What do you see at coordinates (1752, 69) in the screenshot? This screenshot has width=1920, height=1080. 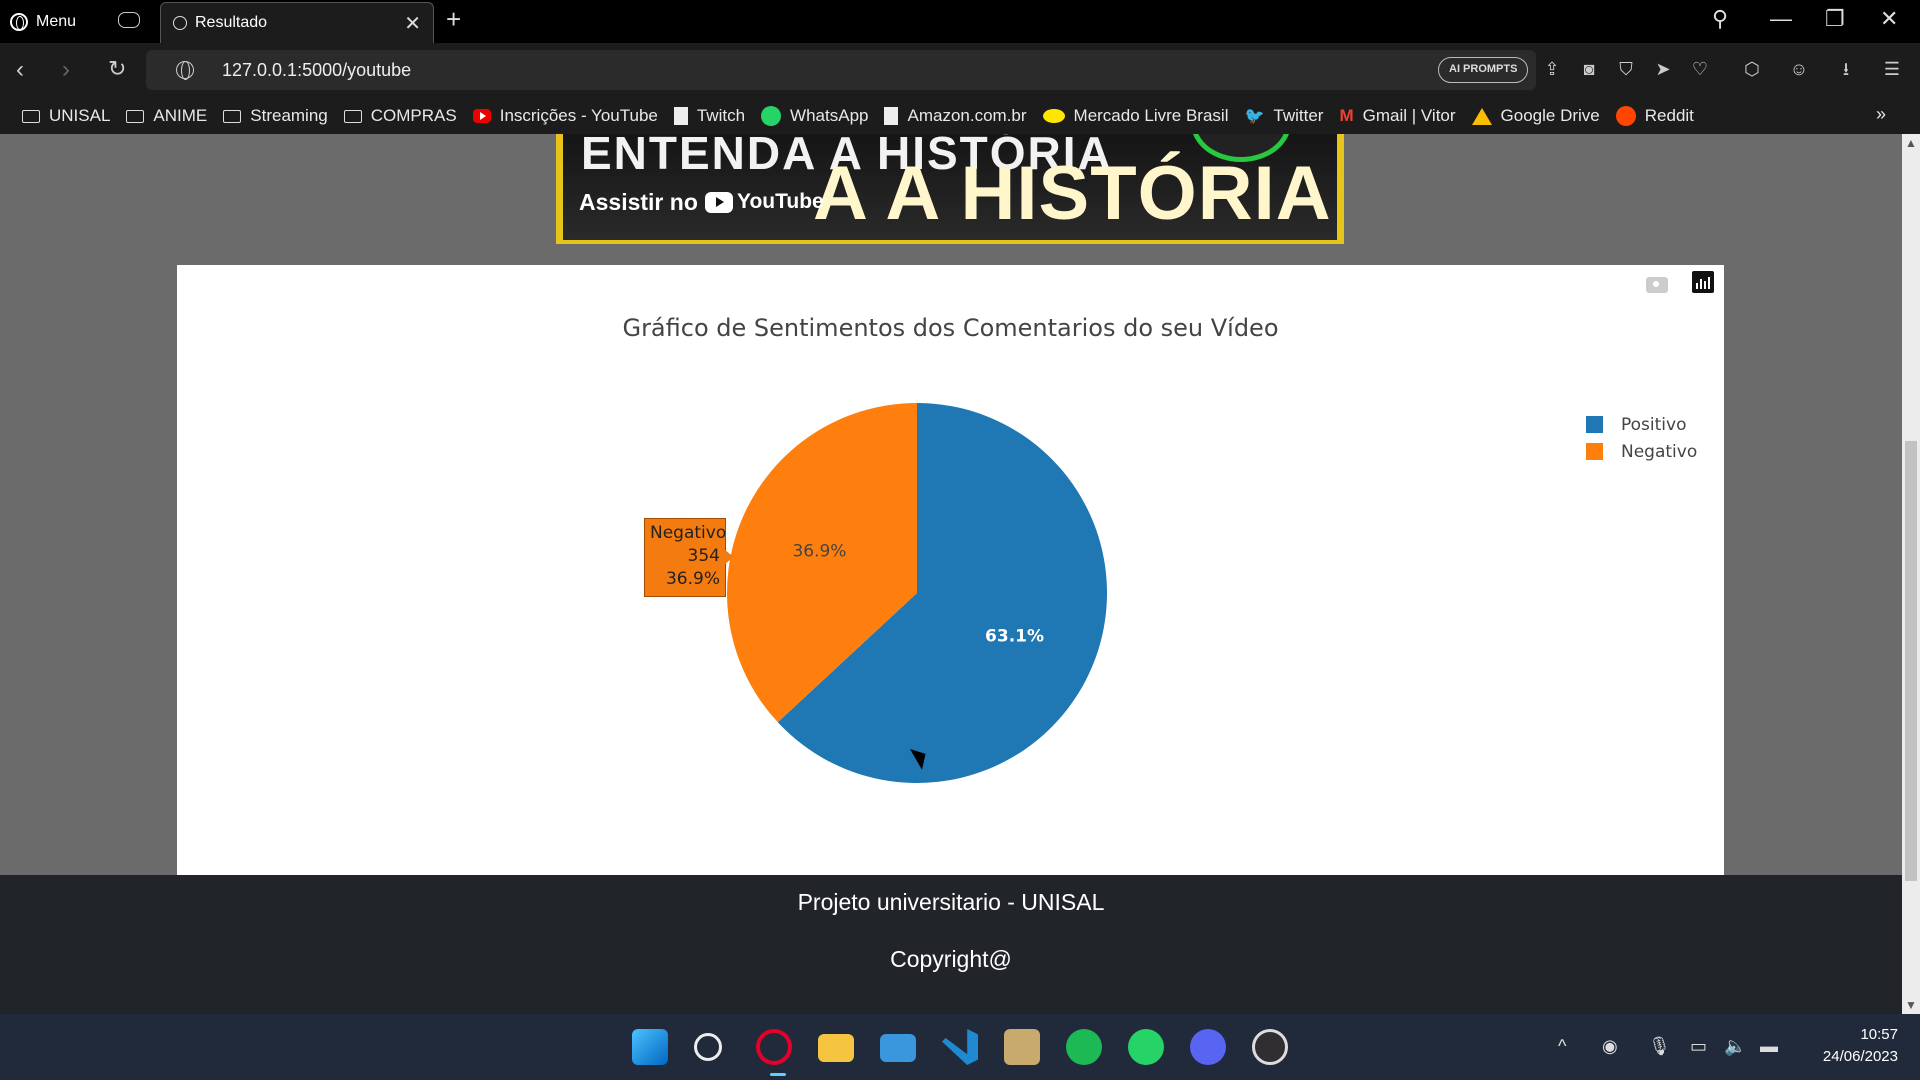 I see `cube-icon: ⬡` at bounding box center [1752, 69].